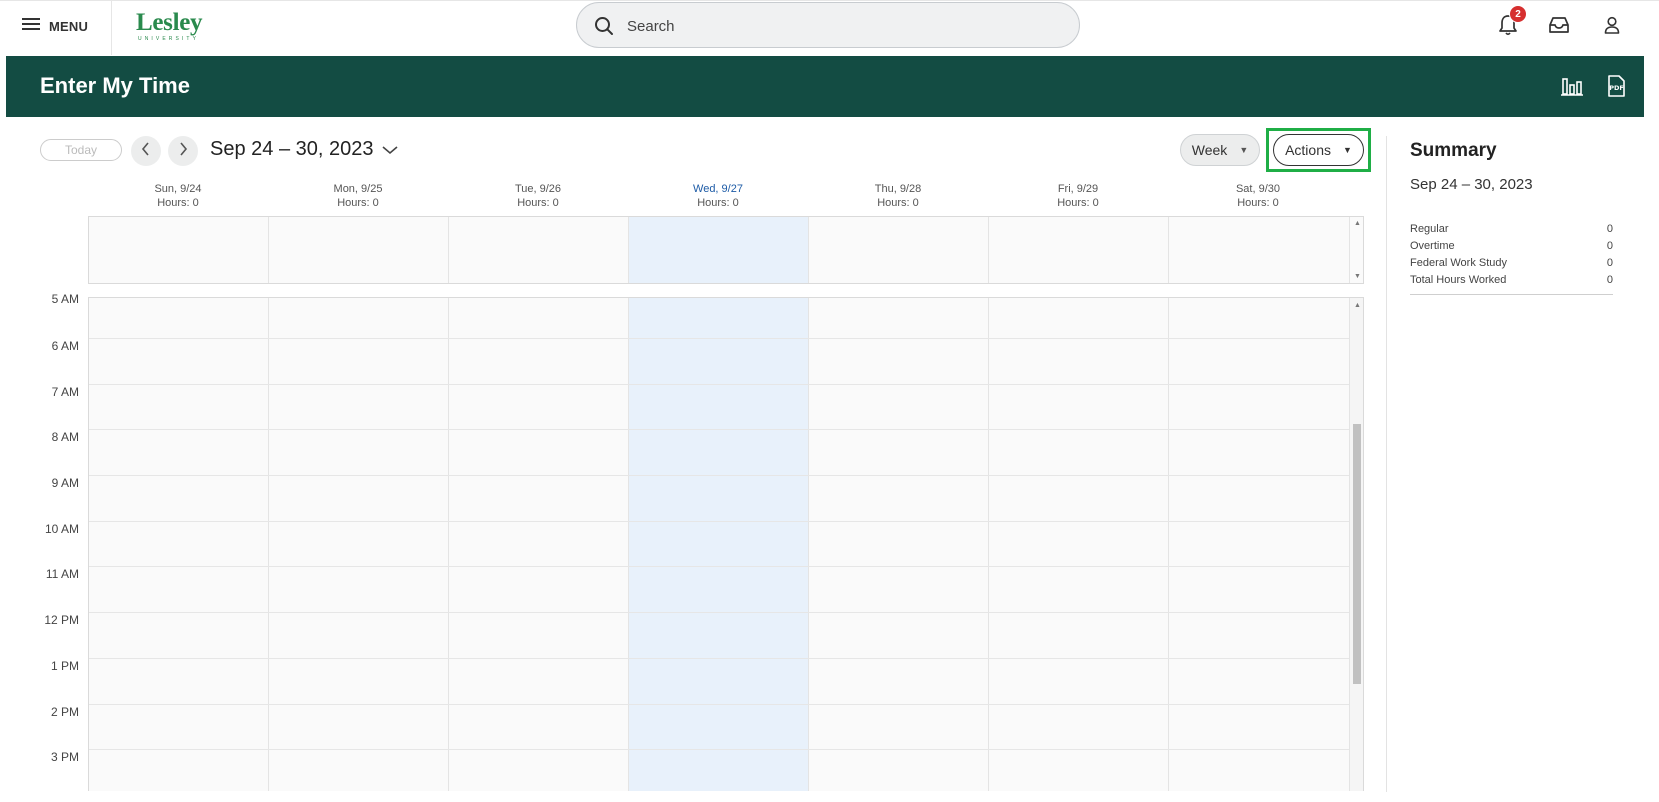 Image resolution: width=1659 pixels, height=802 pixels. I want to click on view-select-week: Week ▼, so click(1220, 150).